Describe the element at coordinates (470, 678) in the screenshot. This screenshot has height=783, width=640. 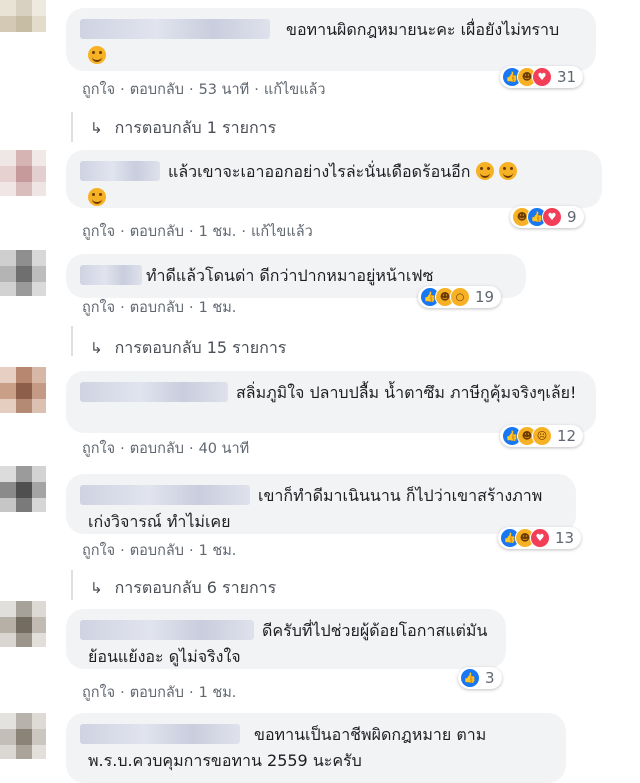
I see `like-icon: 👍` at that location.